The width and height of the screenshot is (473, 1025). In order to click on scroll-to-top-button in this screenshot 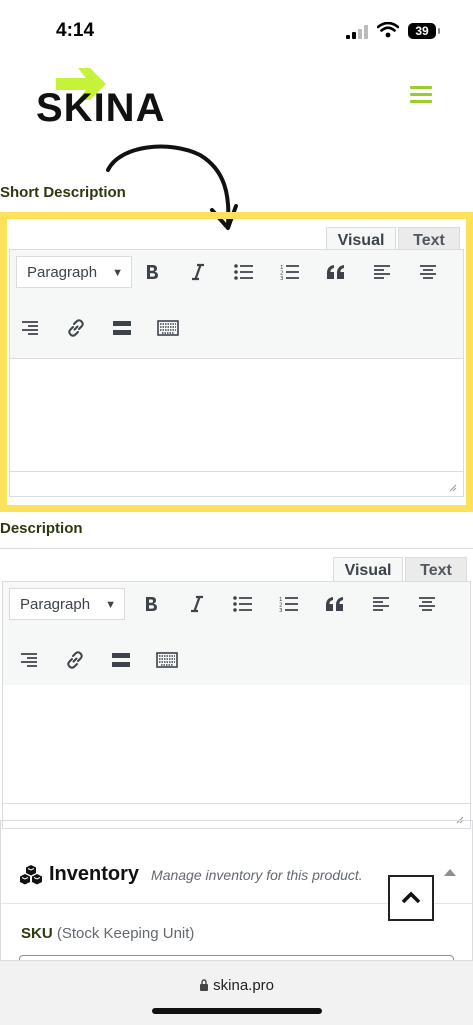, I will do `click(411, 898)`.